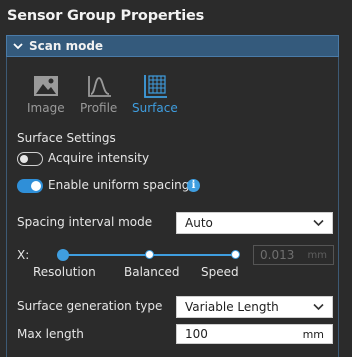 This screenshot has width=352, height=357. Describe the element at coordinates (30, 186) in the screenshot. I see `uniform-spacing-toggle` at that location.